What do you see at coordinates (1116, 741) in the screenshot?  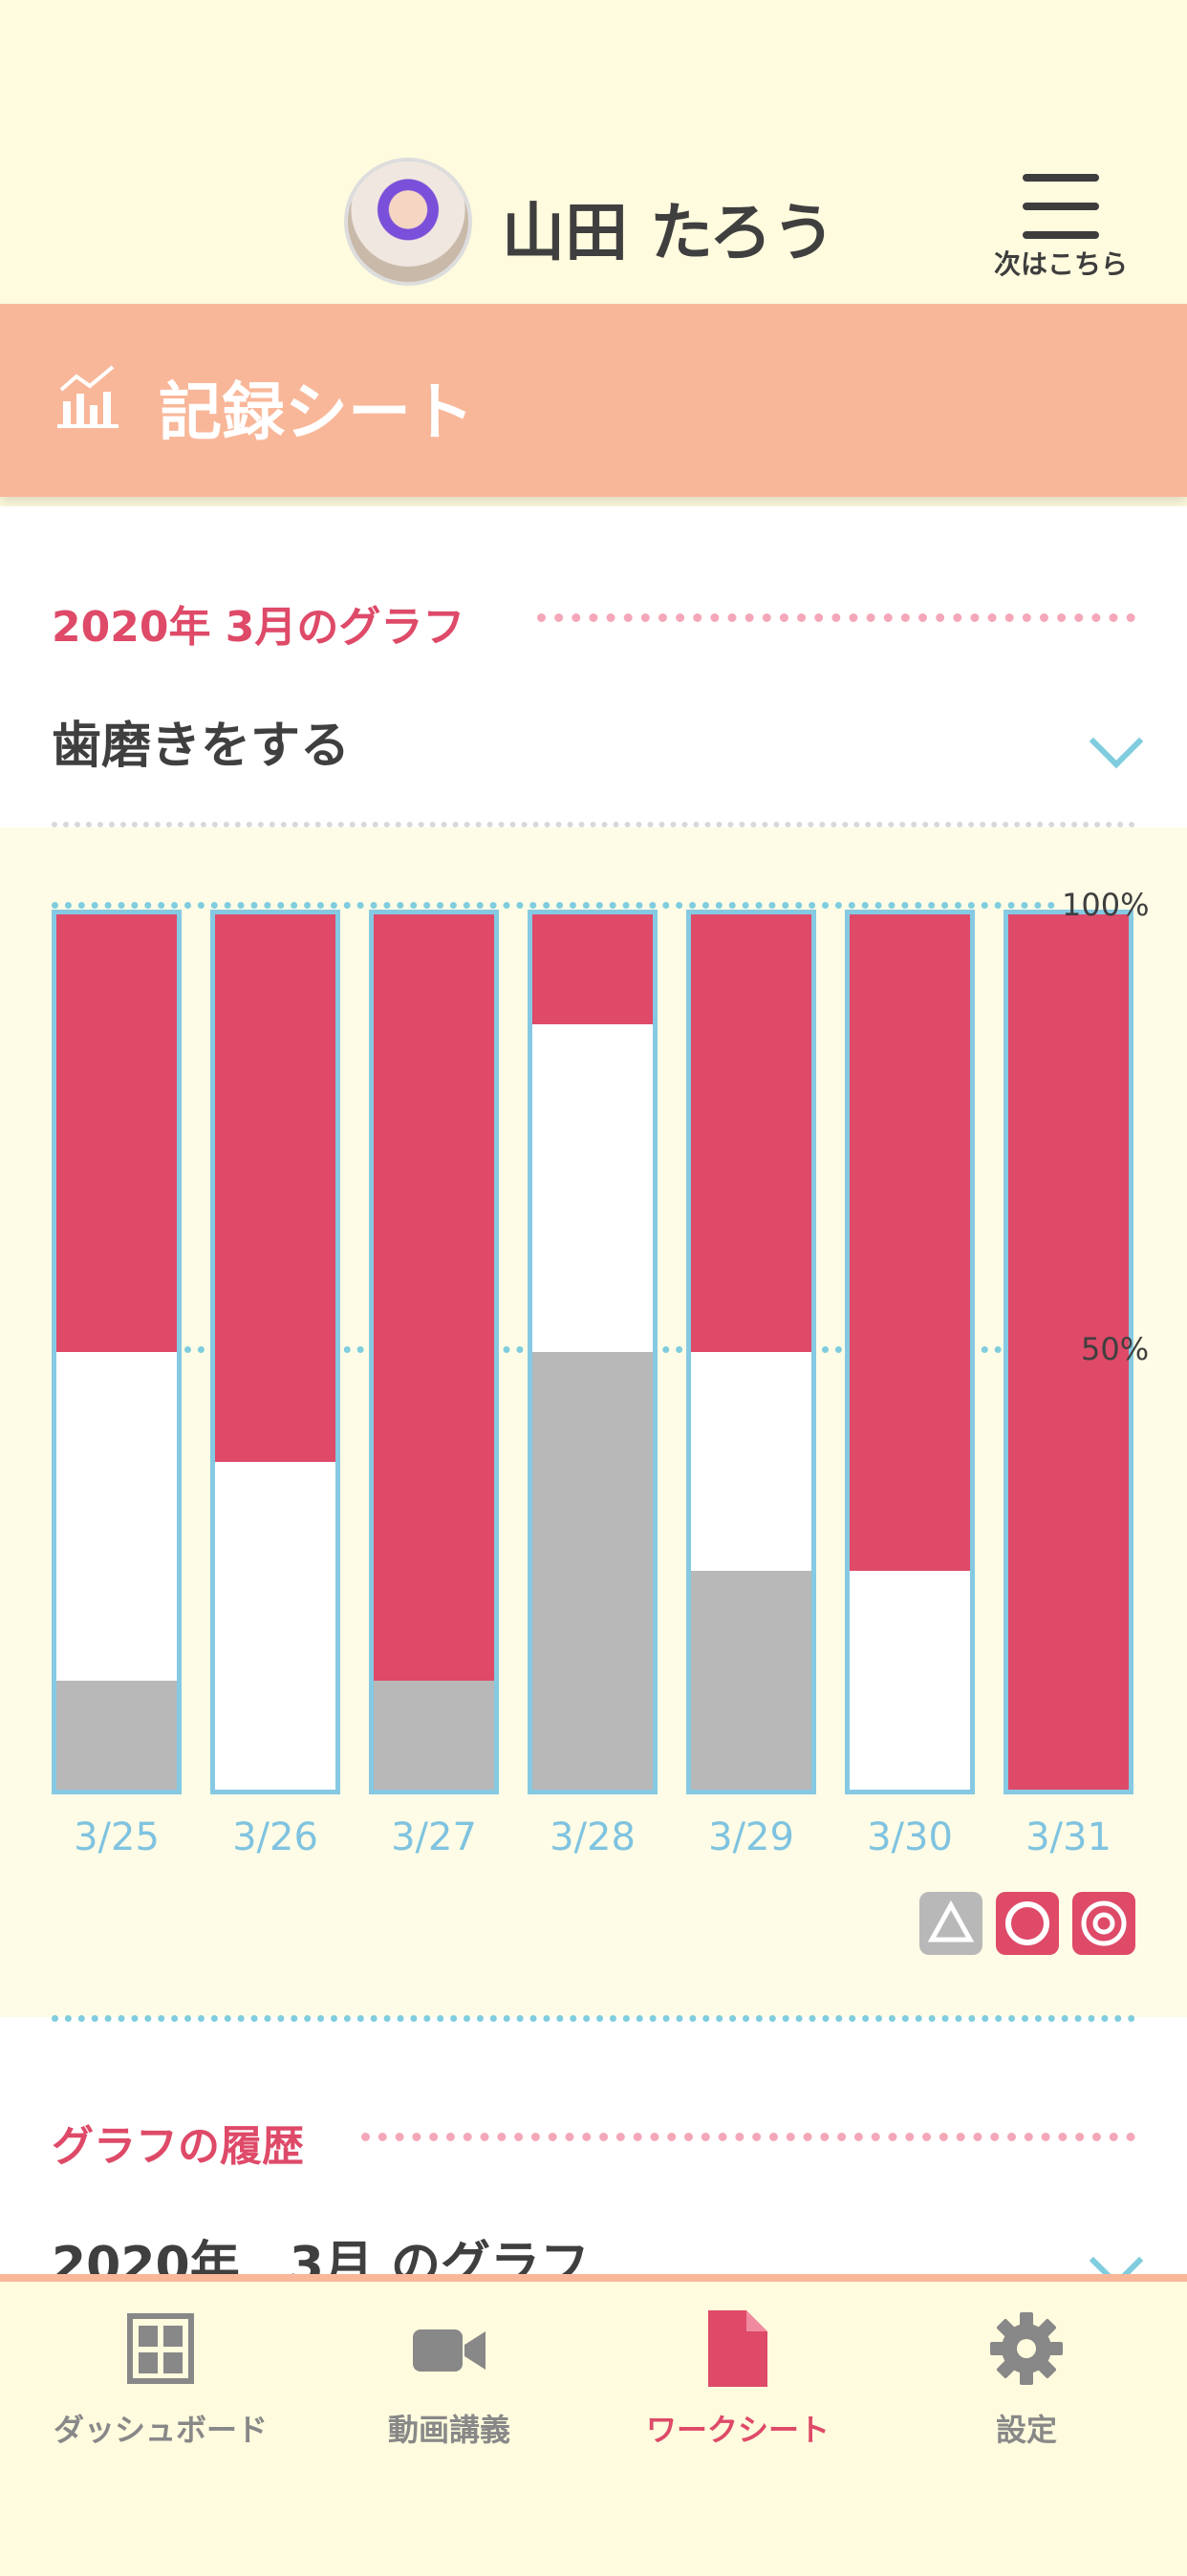 I see `chevron-down-icon` at bounding box center [1116, 741].